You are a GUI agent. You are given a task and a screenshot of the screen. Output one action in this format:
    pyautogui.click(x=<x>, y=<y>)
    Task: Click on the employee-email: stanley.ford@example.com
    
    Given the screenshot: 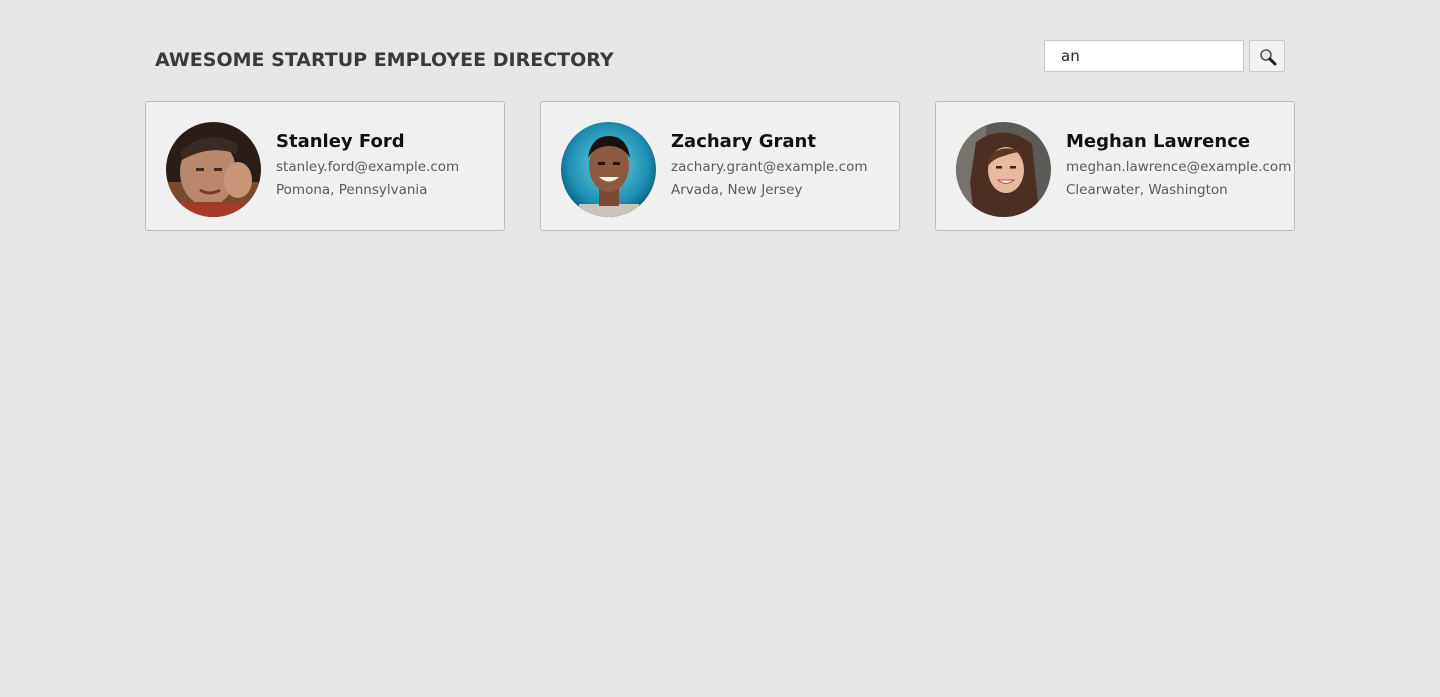 What is the action you would take?
    pyautogui.click(x=368, y=167)
    